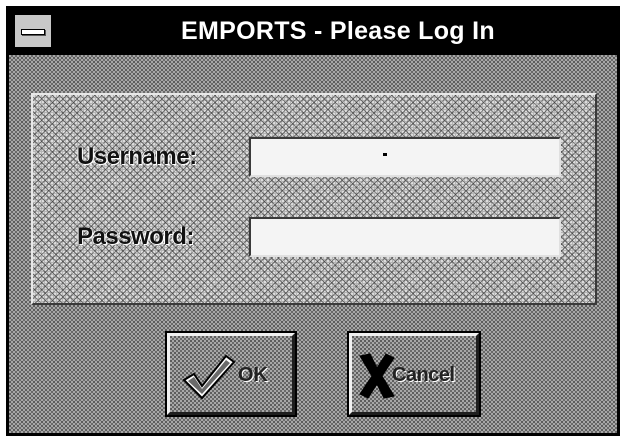 The image size is (628, 443). What do you see at coordinates (33, 31) in the screenshot?
I see `system-menu-icon` at bounding box center [33, 31].